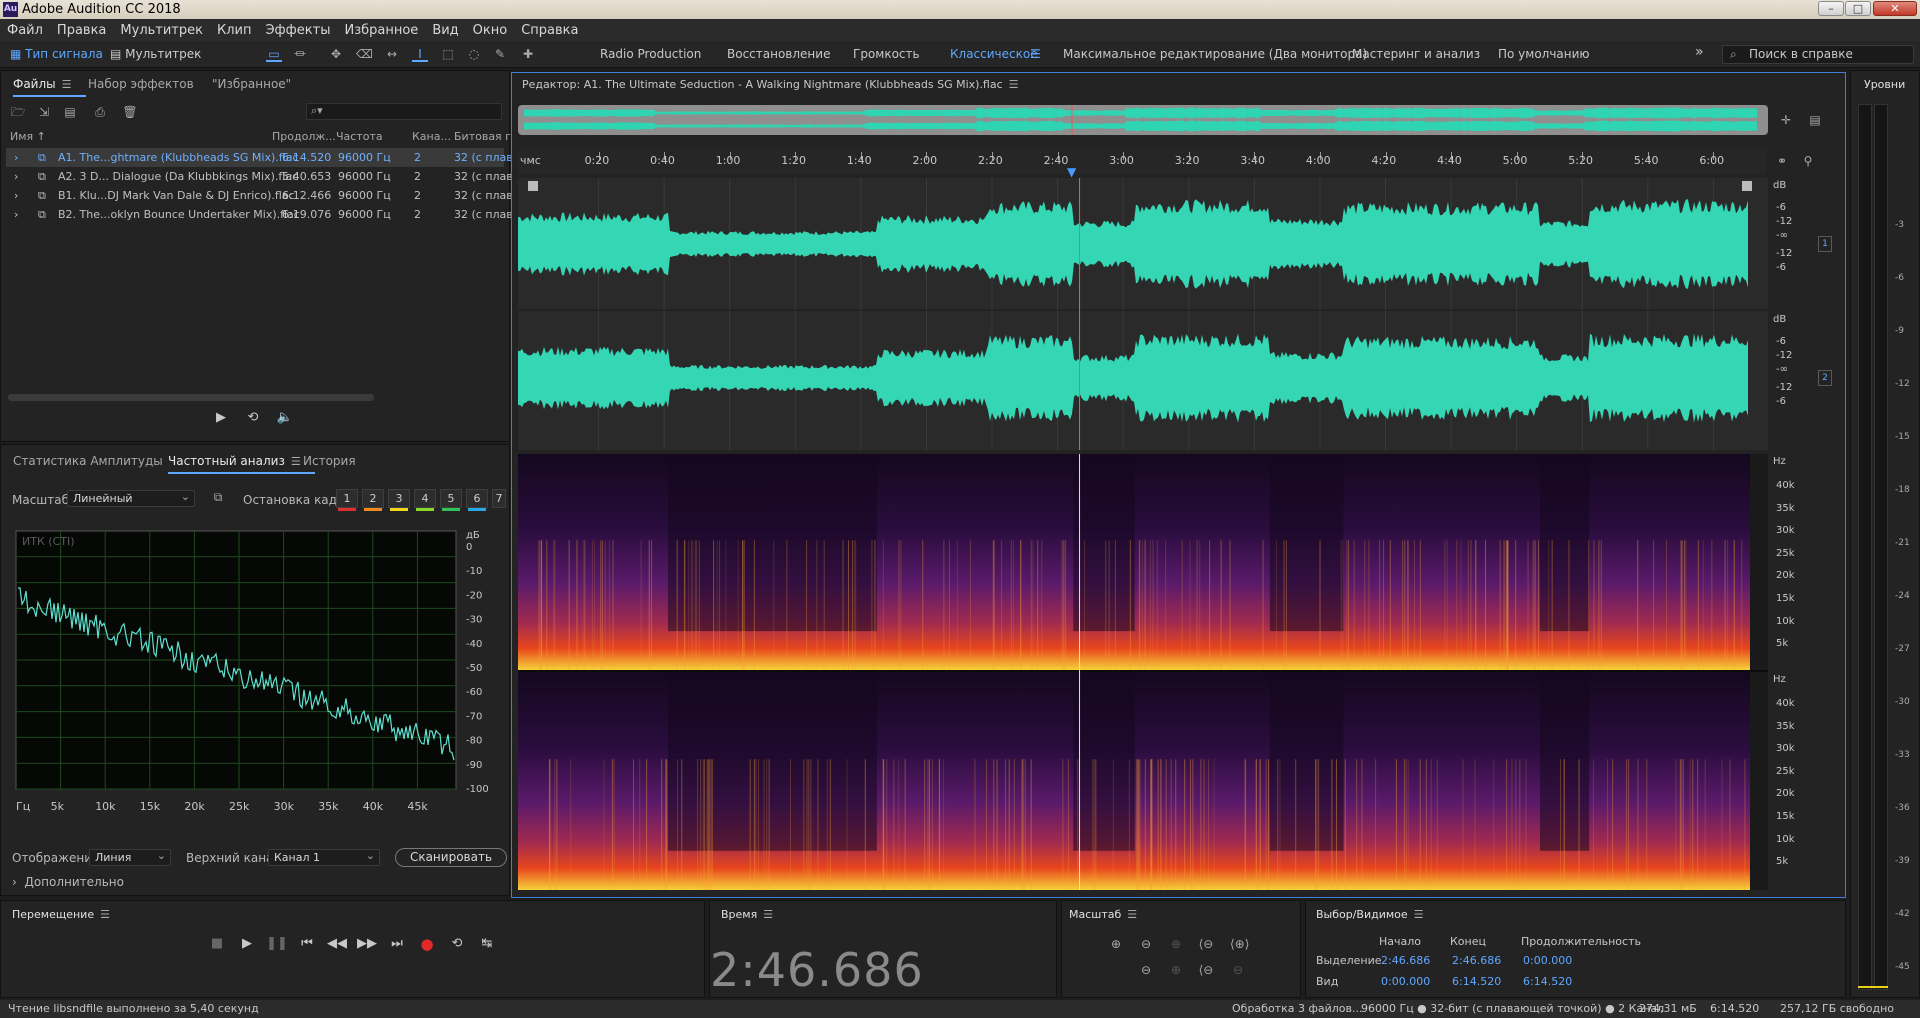 Image resolution: width=1920 pixels, height=1018 pixels. What do you see at coordinates (1071, 172) in the screenshot?
I see `playhead-handle-icon: ▼` at bounding box center [1071, 172].